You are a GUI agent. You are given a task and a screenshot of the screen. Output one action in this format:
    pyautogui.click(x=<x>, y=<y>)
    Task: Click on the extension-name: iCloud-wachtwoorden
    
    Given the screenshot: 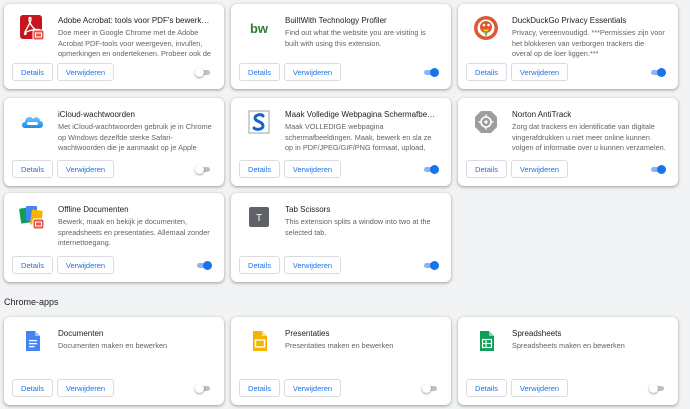 What is the action you would take?
    pyautogui.click(x=96, y=114)
    